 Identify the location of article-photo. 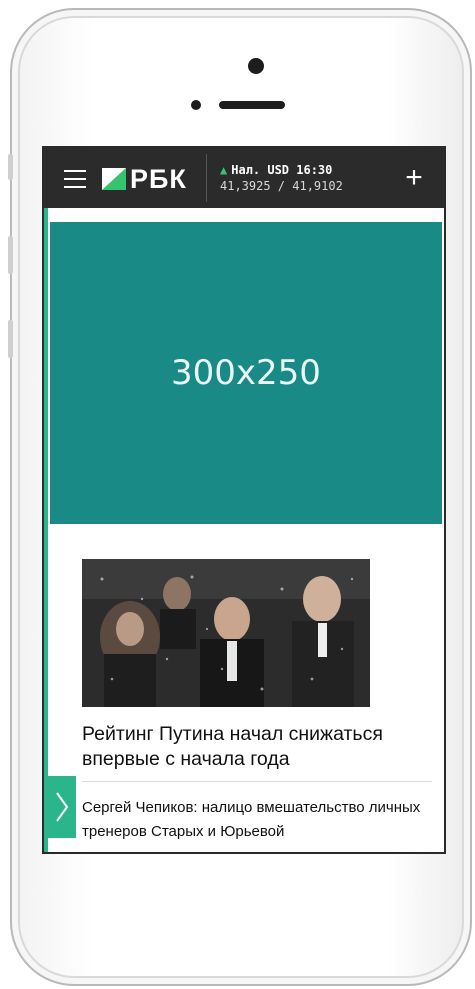
(226, 633).